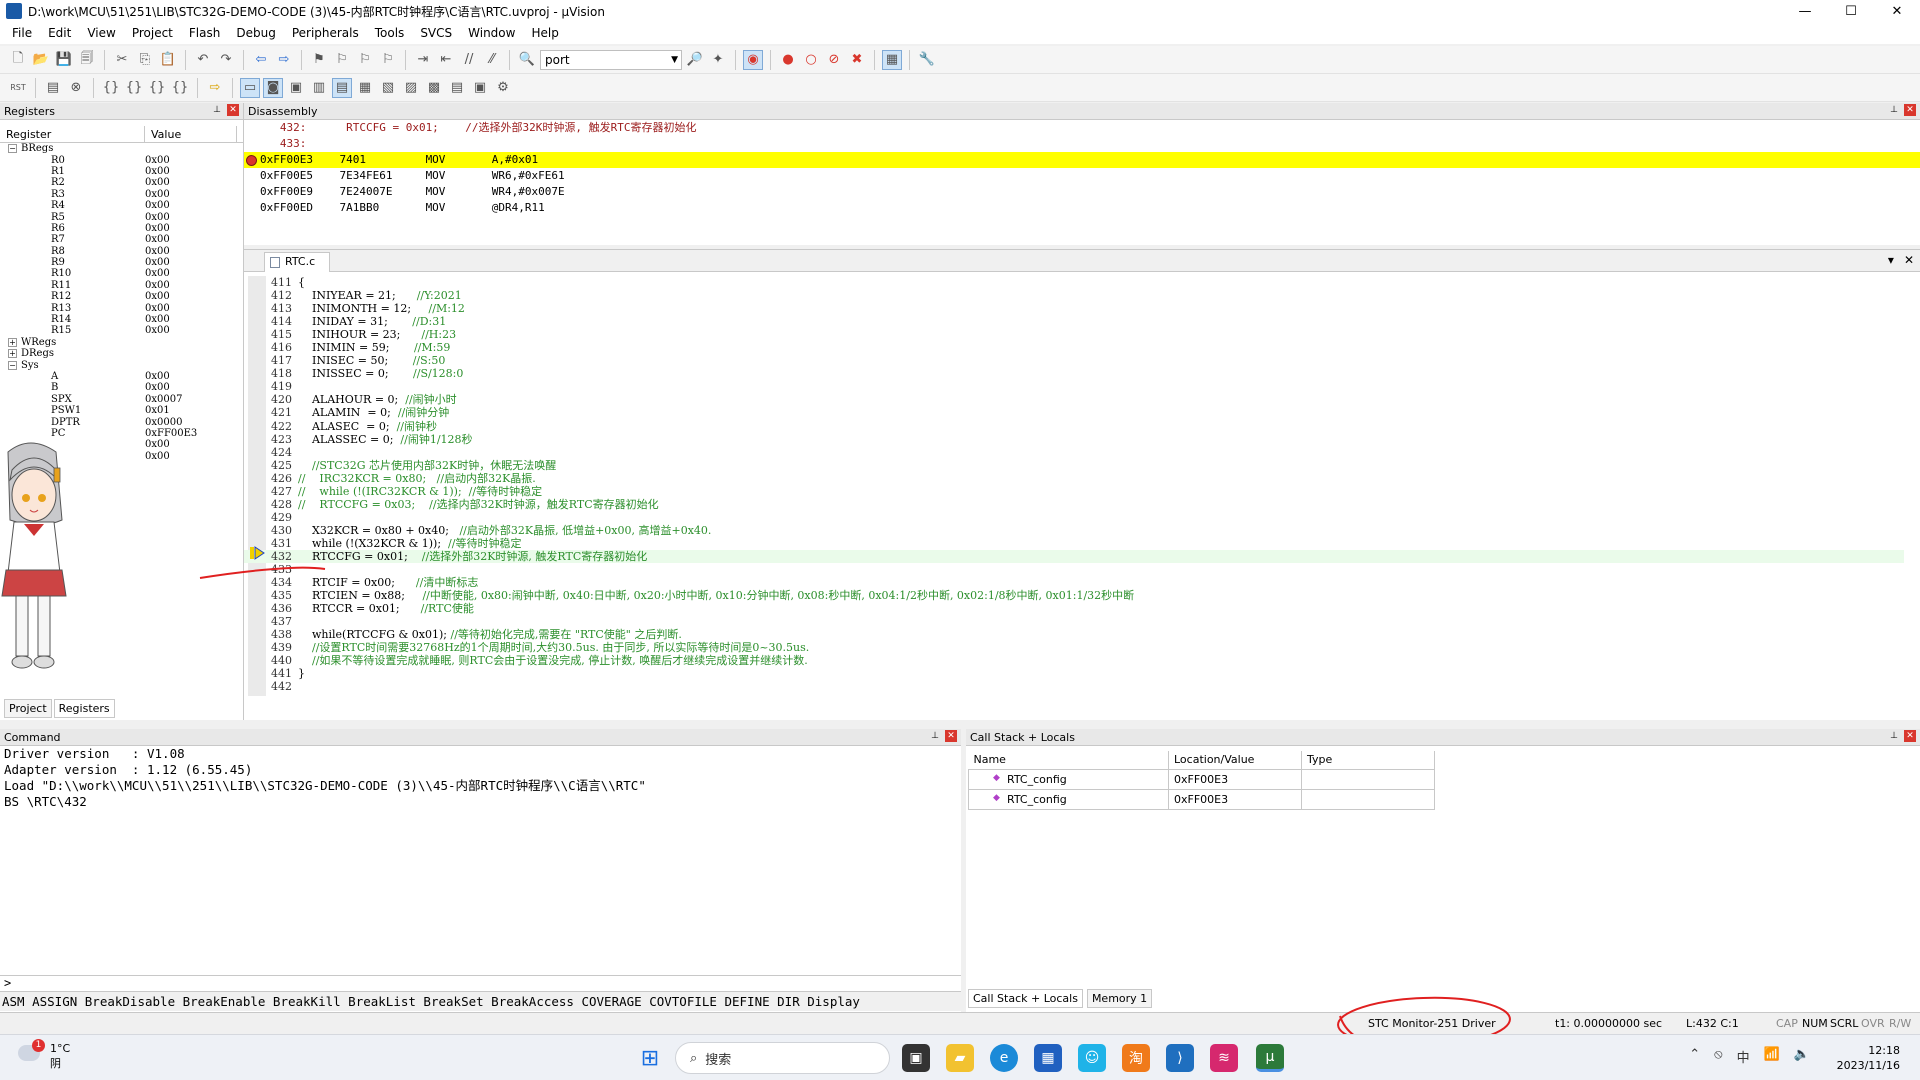 Image resolution: width=1920 pixels, height=1080 pixels. Describe the element at coordinates (41, 60) in the screenshot. I see `open-folder-icon: 📂` at that location.